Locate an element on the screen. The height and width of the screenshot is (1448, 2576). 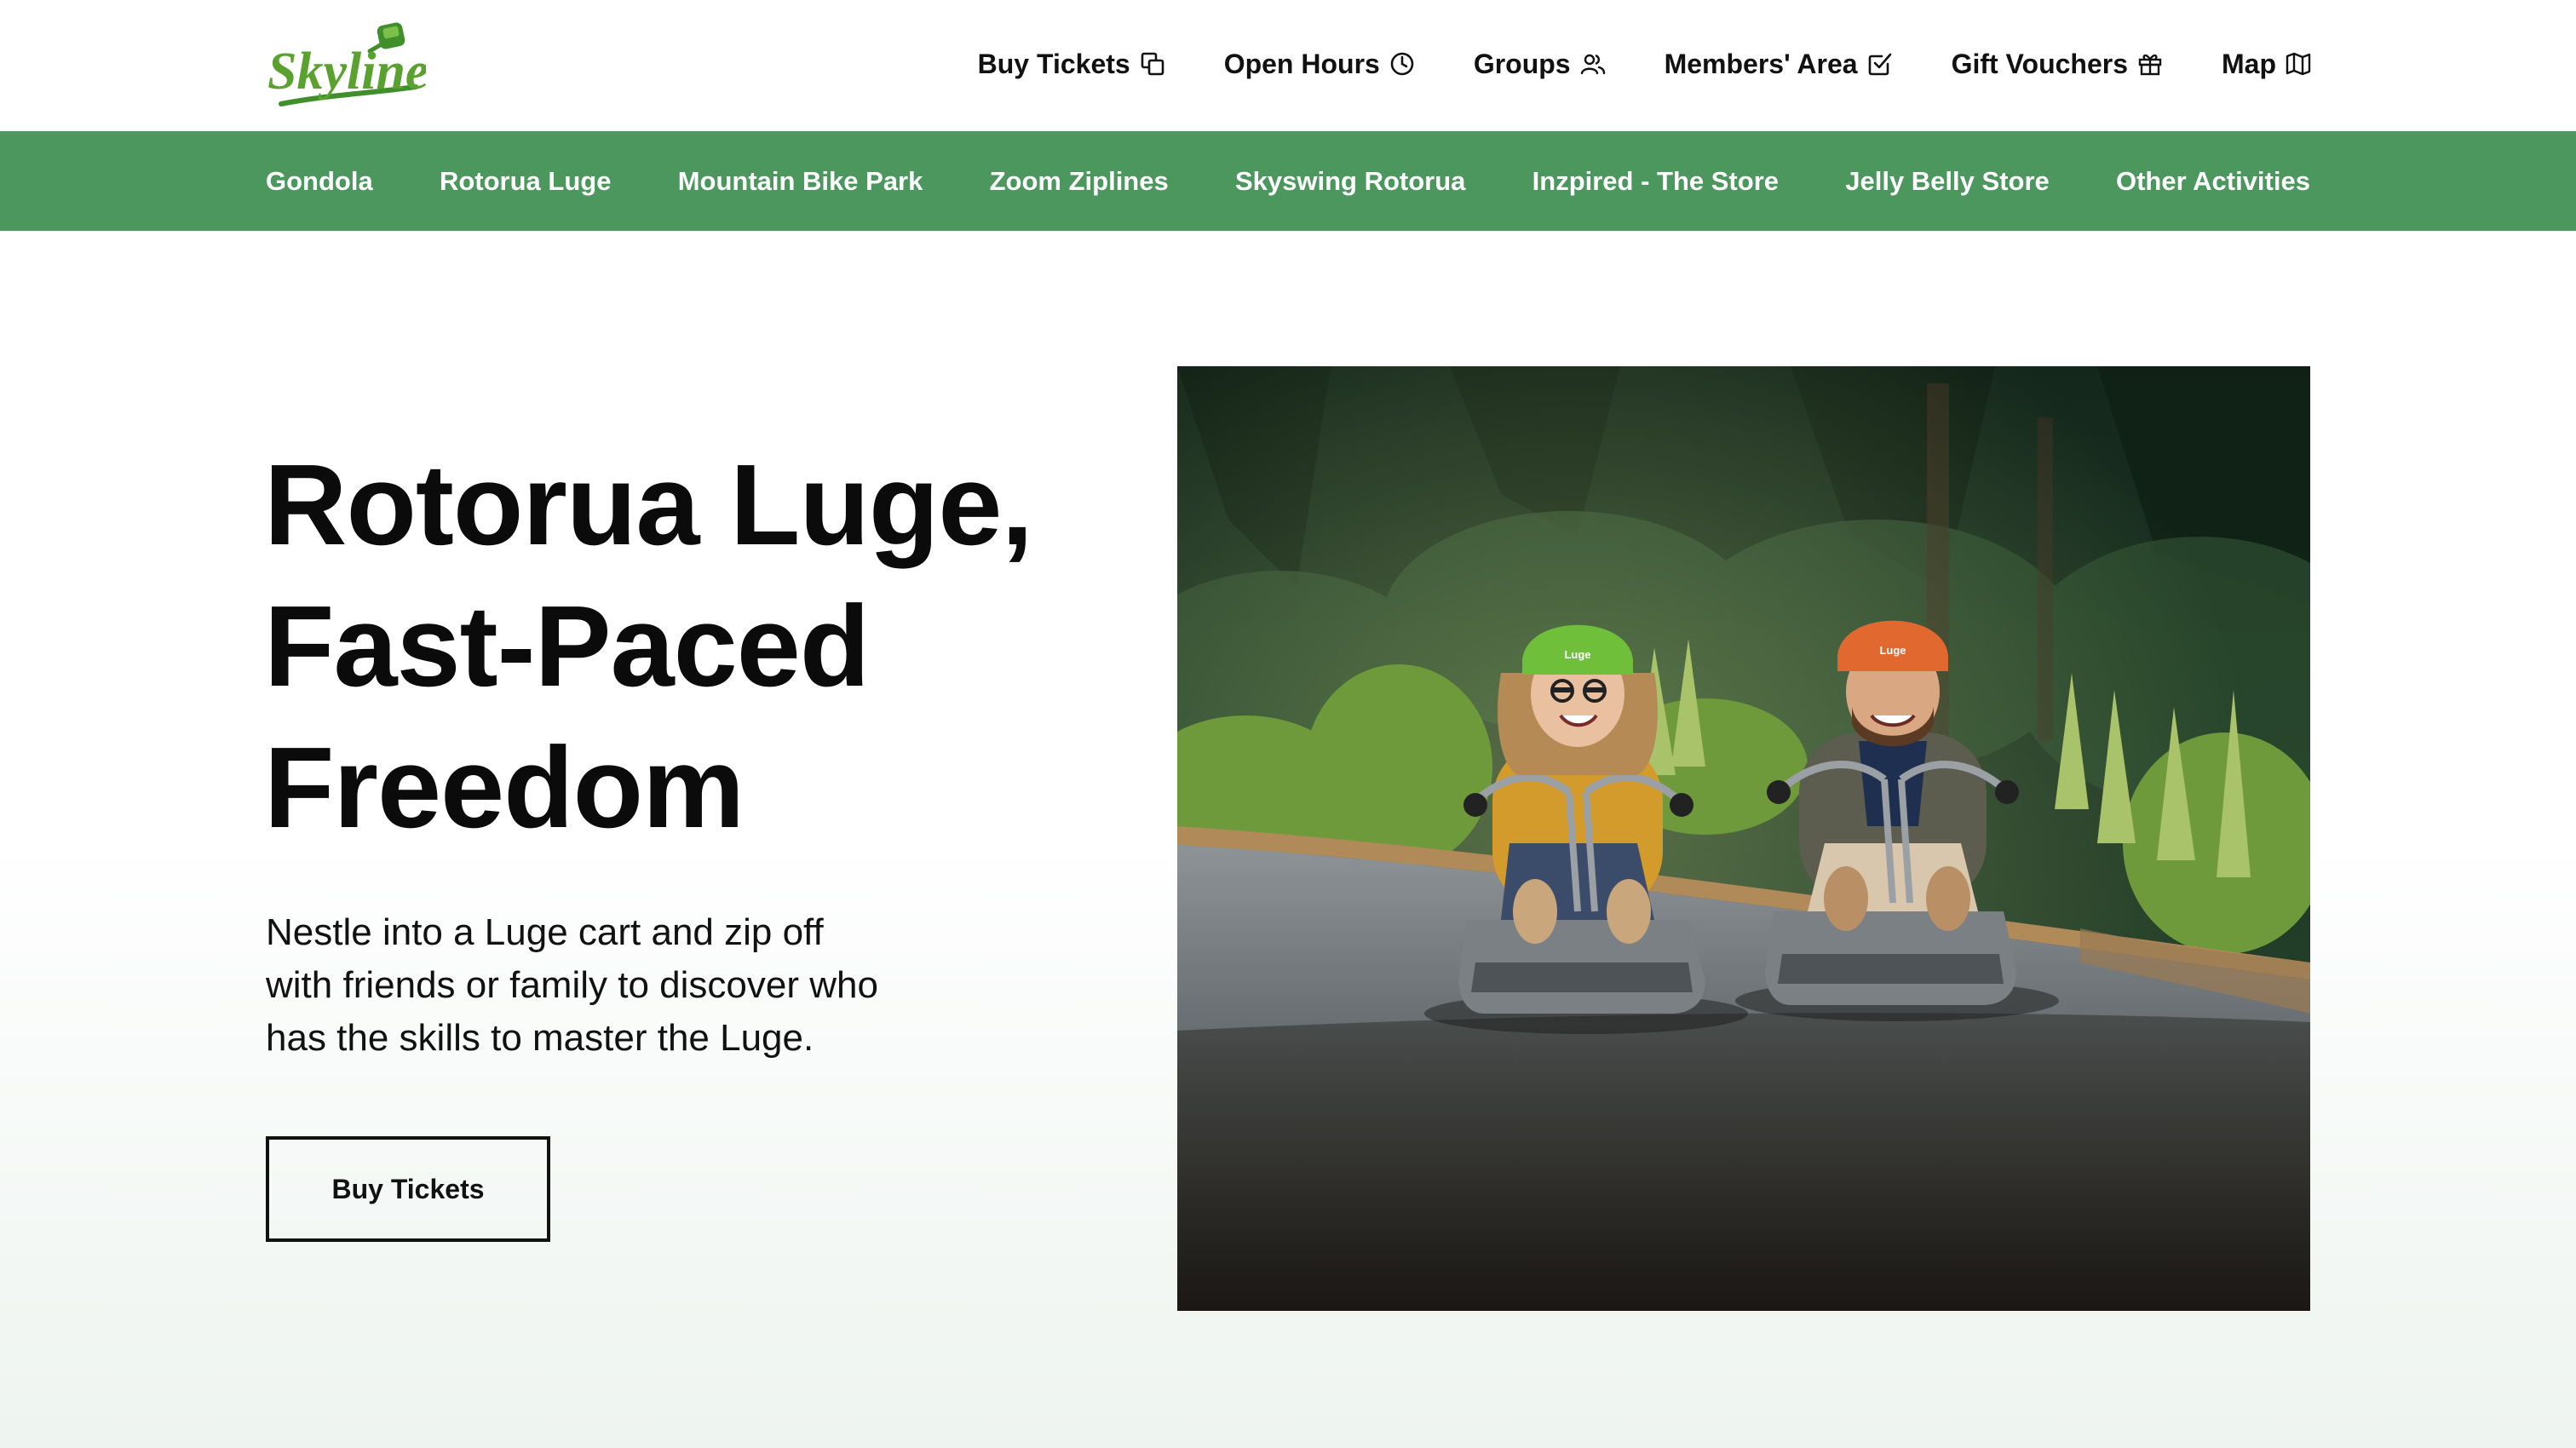
utility-link-gift-vouchers: Gift Vouchers is located at coordinates (2058, 64).